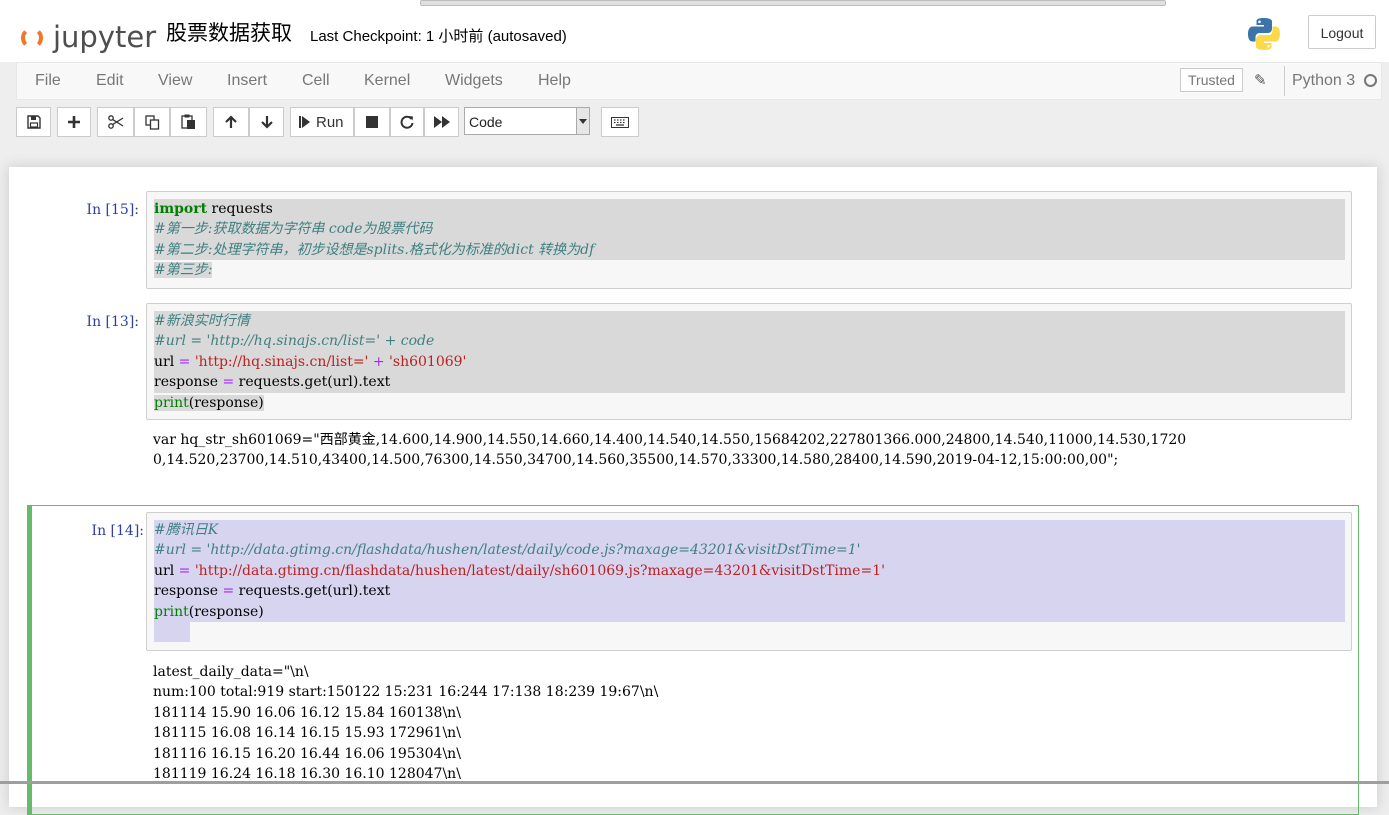 The height and width of the screenshot is (815, 1389). I want to click on plus-icon, so click(74, 122).